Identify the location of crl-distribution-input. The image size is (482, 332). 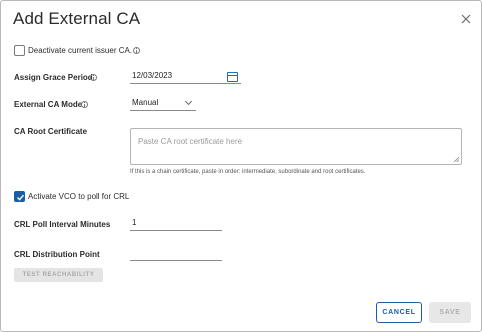
(176, 253).